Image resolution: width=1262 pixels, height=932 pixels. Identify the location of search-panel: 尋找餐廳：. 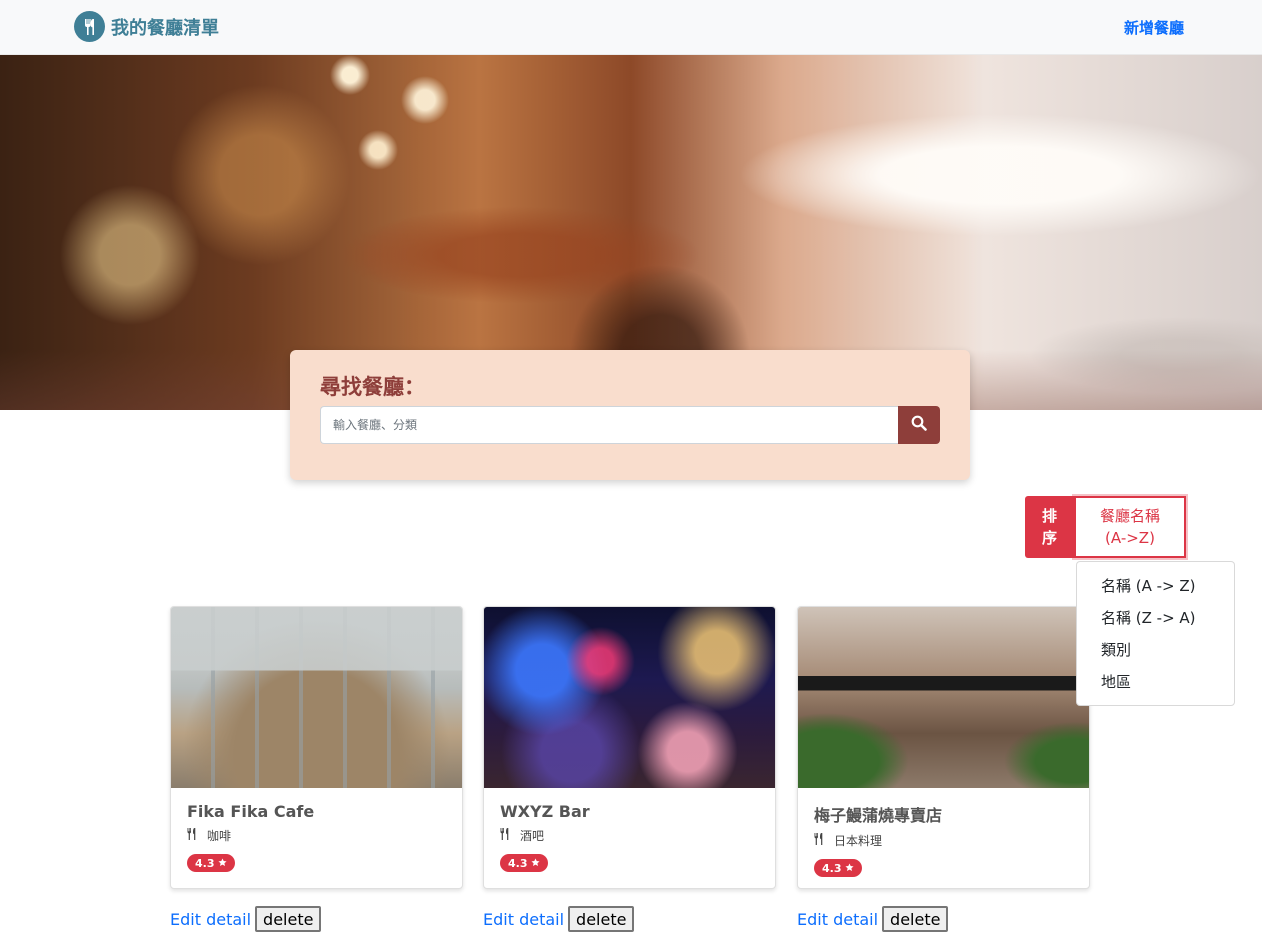
(630, 415).